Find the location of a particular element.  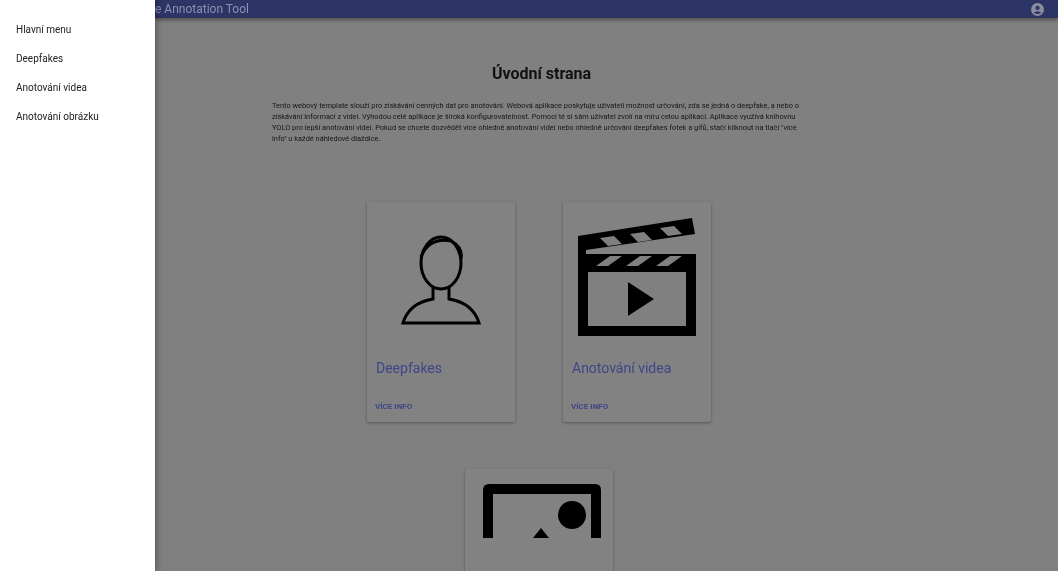

page-heading: Úvodní strana is located at coordinates (541, 74).